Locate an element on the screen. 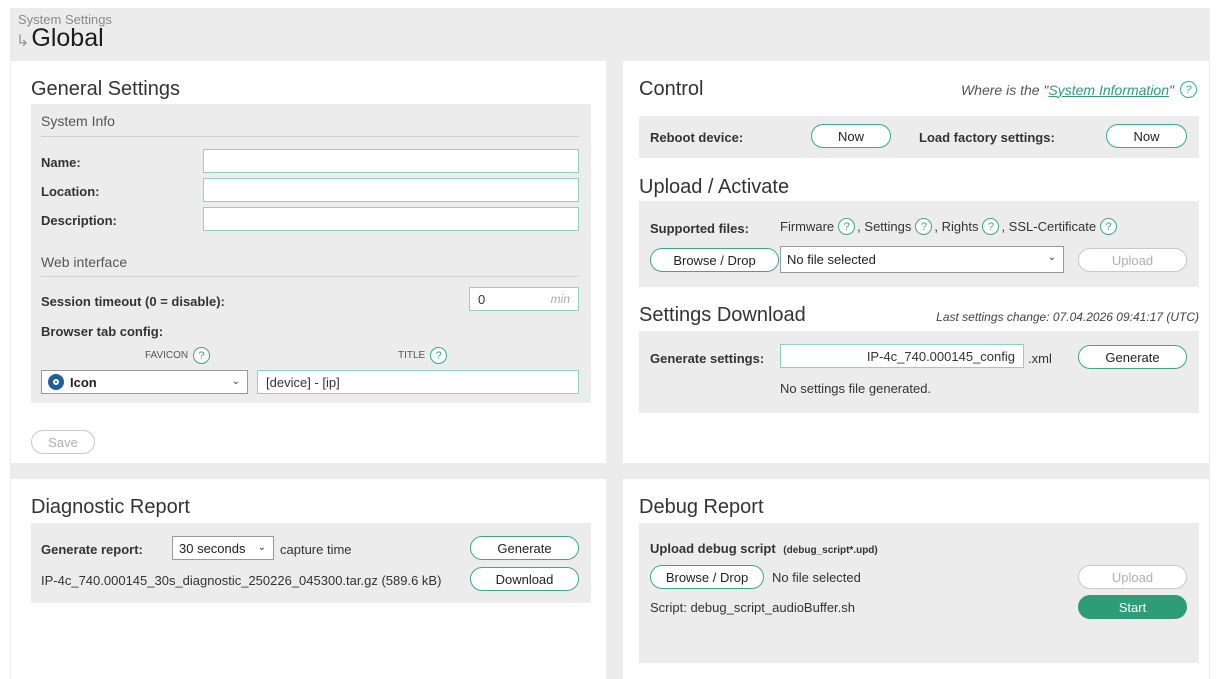 The height and width of the screenshot is (679, 1217). debug-file-value: No file selected is located at coordinates (816, 577).